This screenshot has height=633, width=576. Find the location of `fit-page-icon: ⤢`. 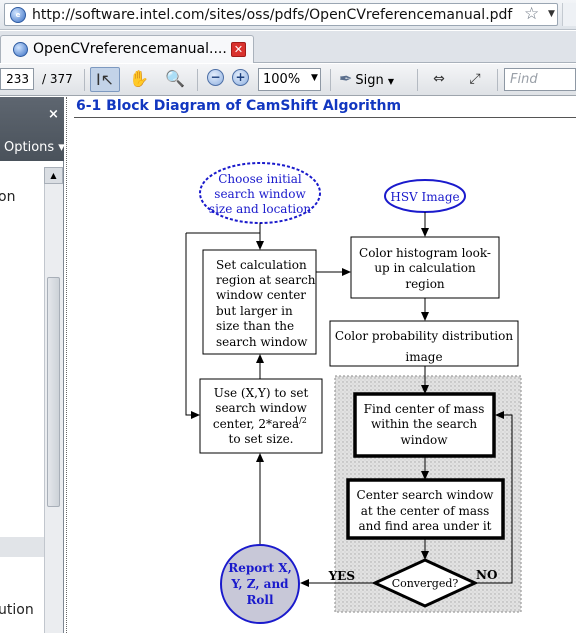

fit-page-icon: ⤢ is located at coordinates (475, 79).